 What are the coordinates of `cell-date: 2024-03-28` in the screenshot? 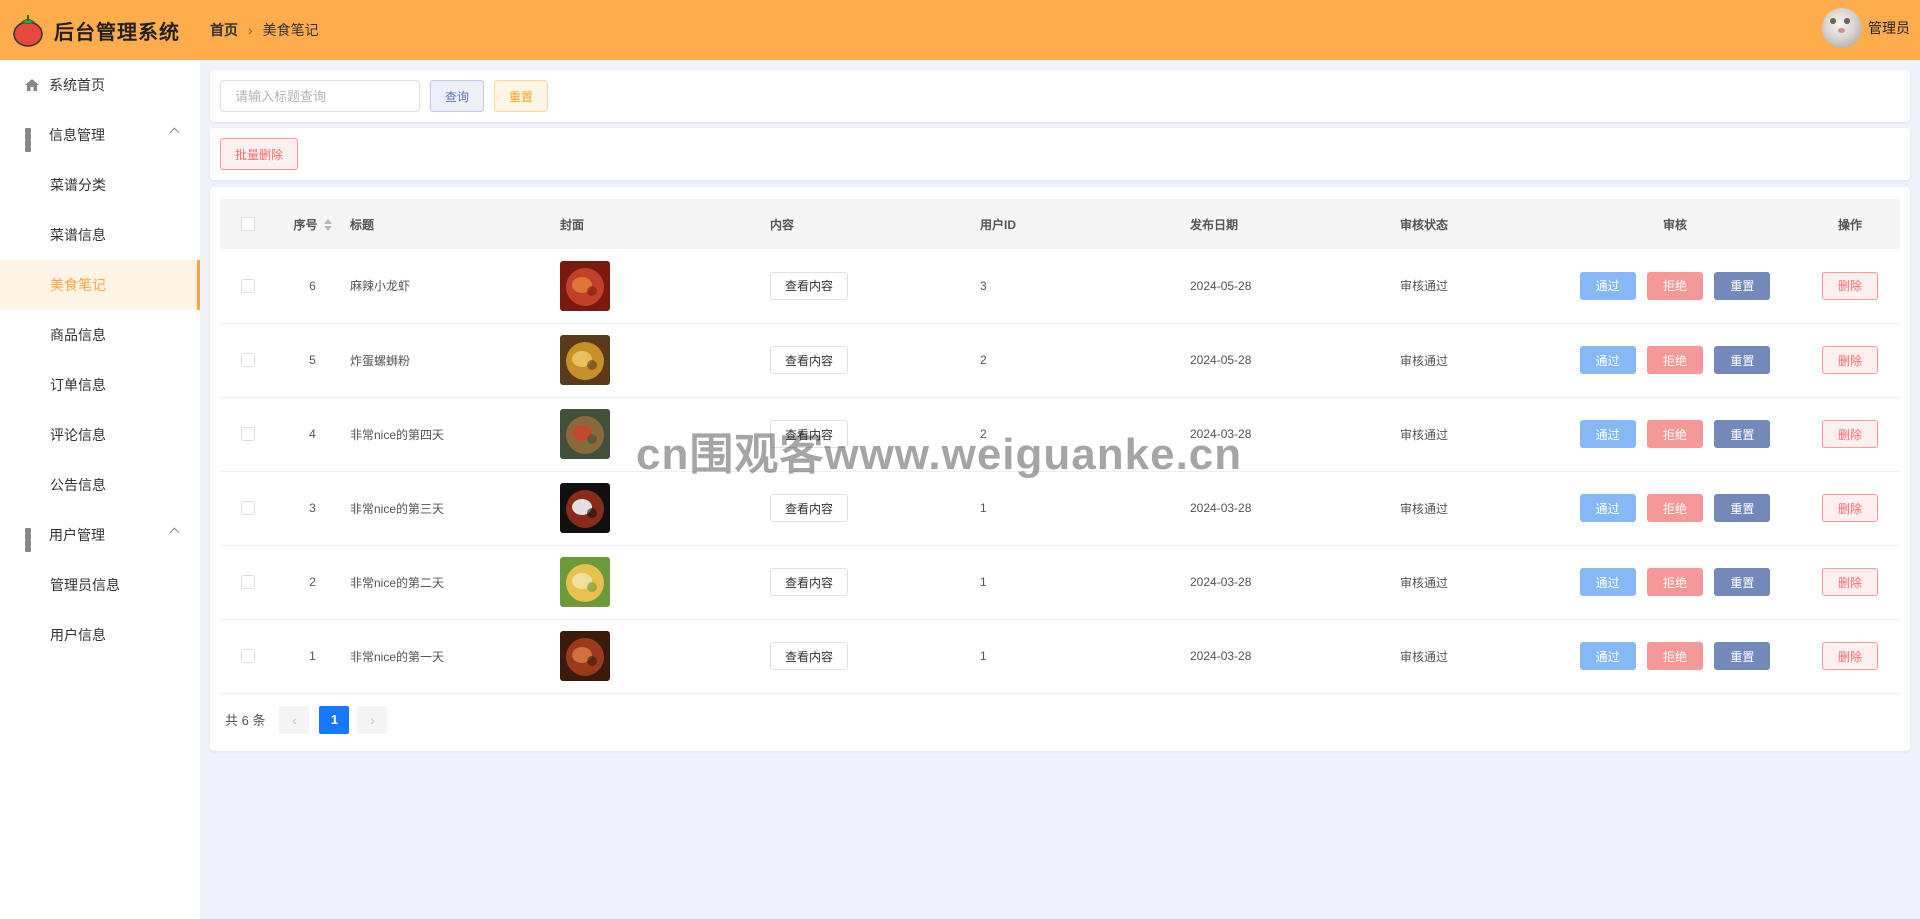 It's located at (1295, 656).